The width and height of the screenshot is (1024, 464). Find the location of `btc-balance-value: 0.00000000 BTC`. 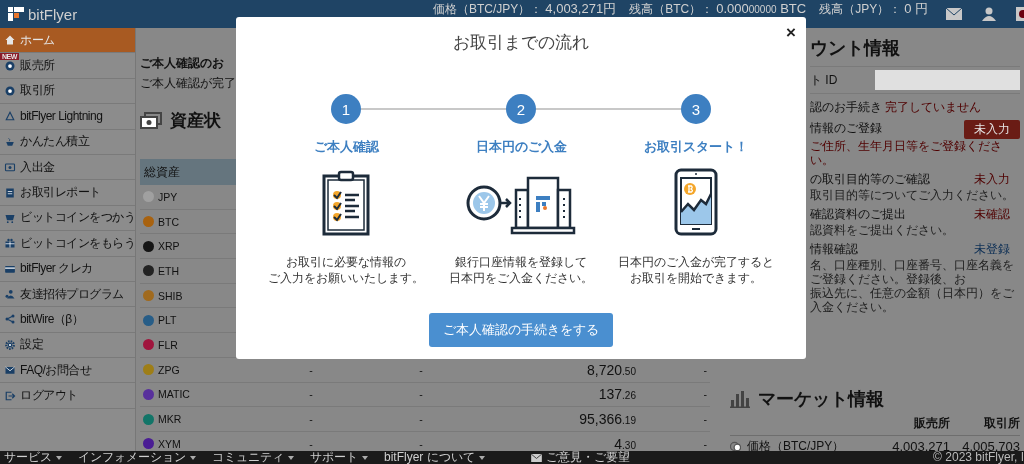

btc-balance-value: 0.00000000 BTC is located at coordinates (761, 9).